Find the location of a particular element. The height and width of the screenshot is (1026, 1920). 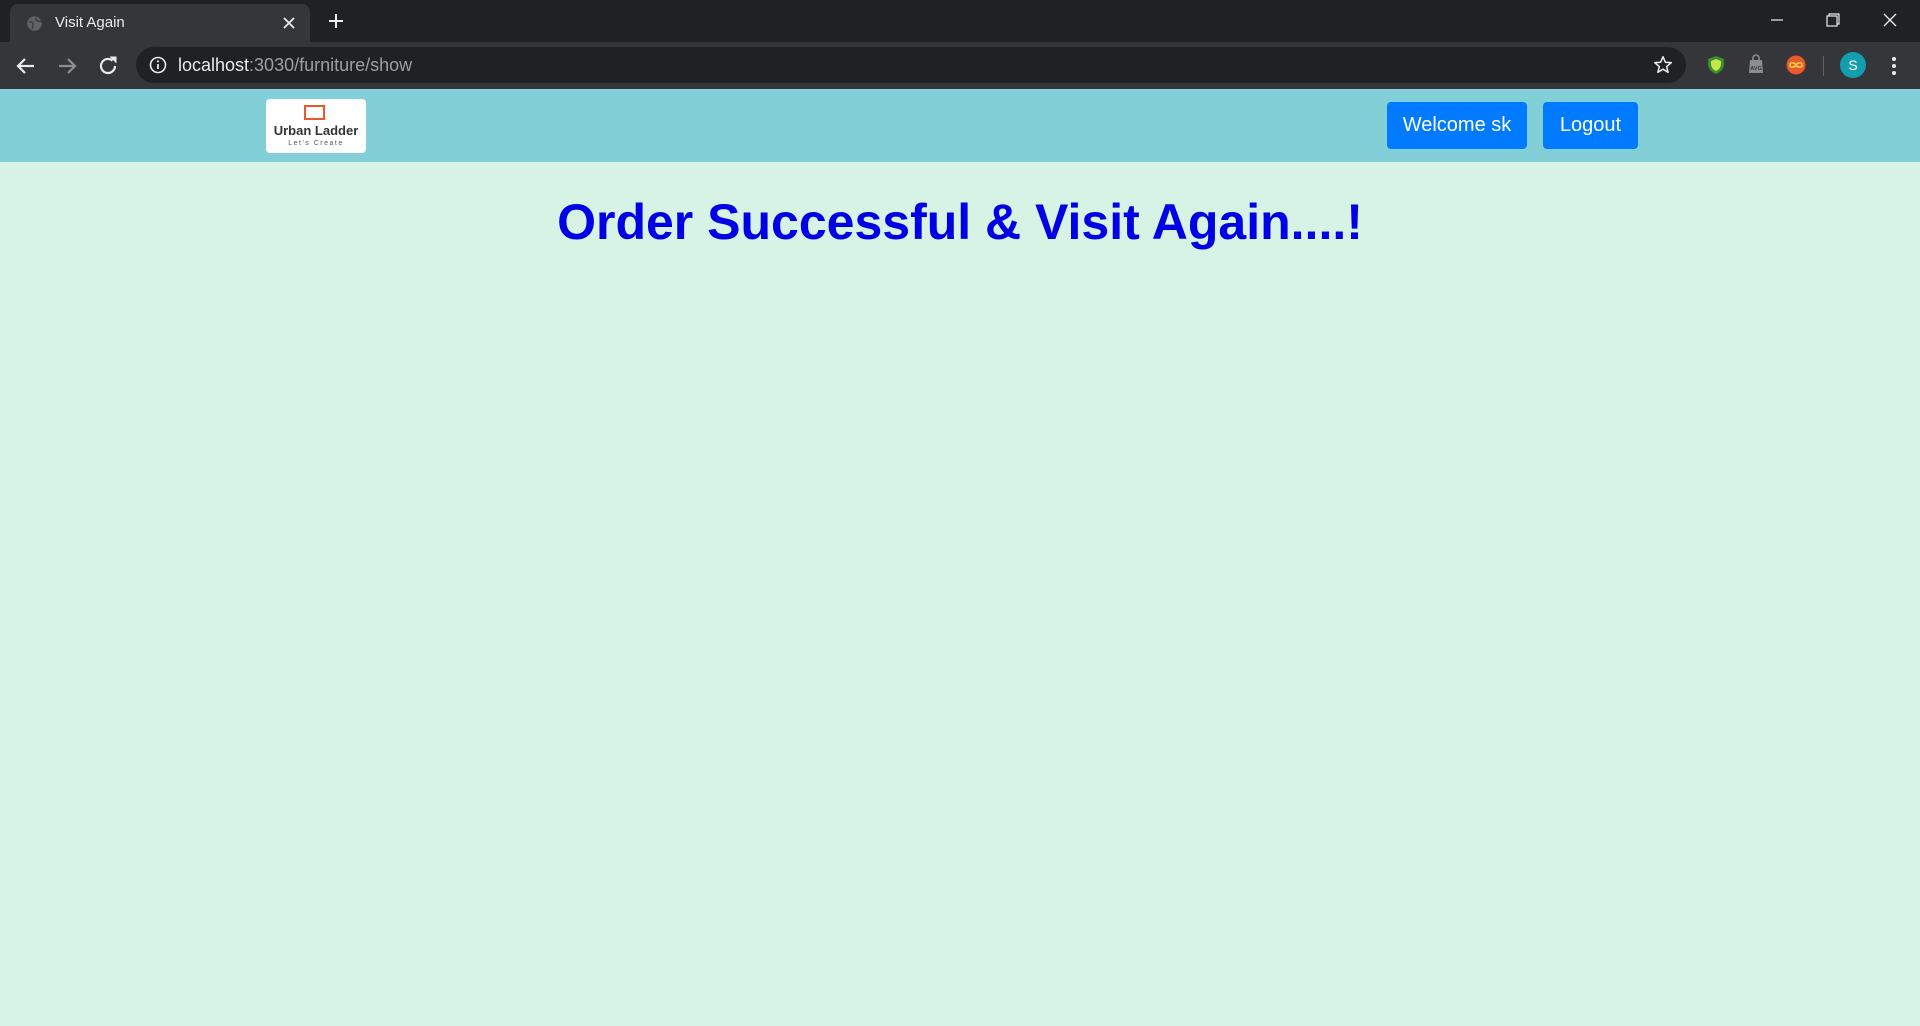

profile-avatar: S is located at coordinates (1853, 65).